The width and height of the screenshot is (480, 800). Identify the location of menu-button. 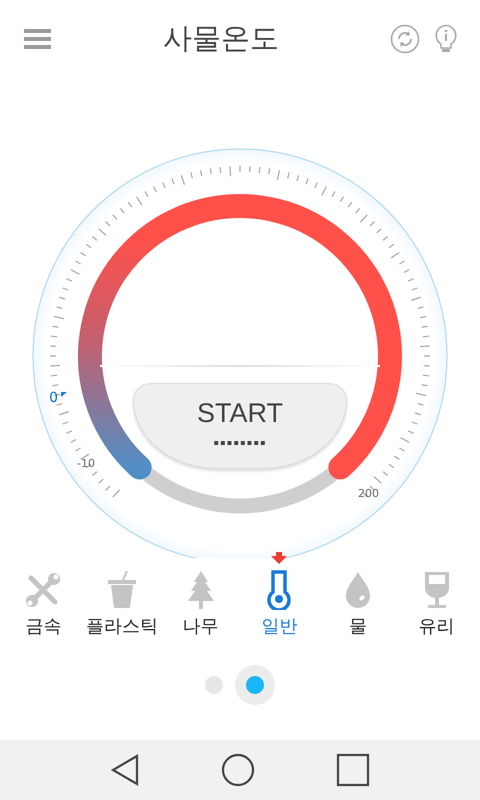
(38, 39).